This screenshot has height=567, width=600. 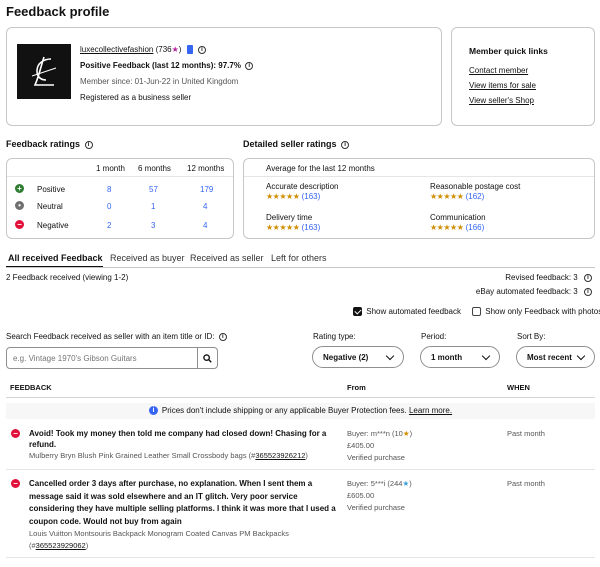 I want to click on feedback-column-header: FEEDBACK, so click(x=31, y=387).